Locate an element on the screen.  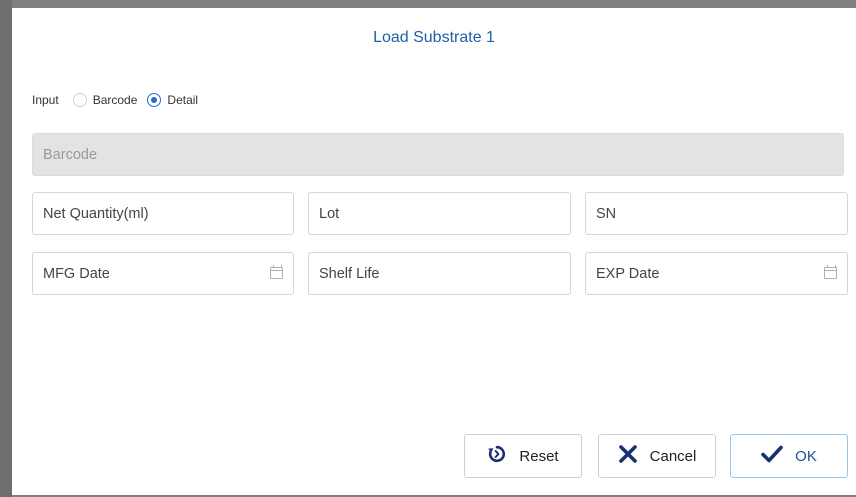
barcode-radio-label: Barcode is located at coordinates (115, 100).